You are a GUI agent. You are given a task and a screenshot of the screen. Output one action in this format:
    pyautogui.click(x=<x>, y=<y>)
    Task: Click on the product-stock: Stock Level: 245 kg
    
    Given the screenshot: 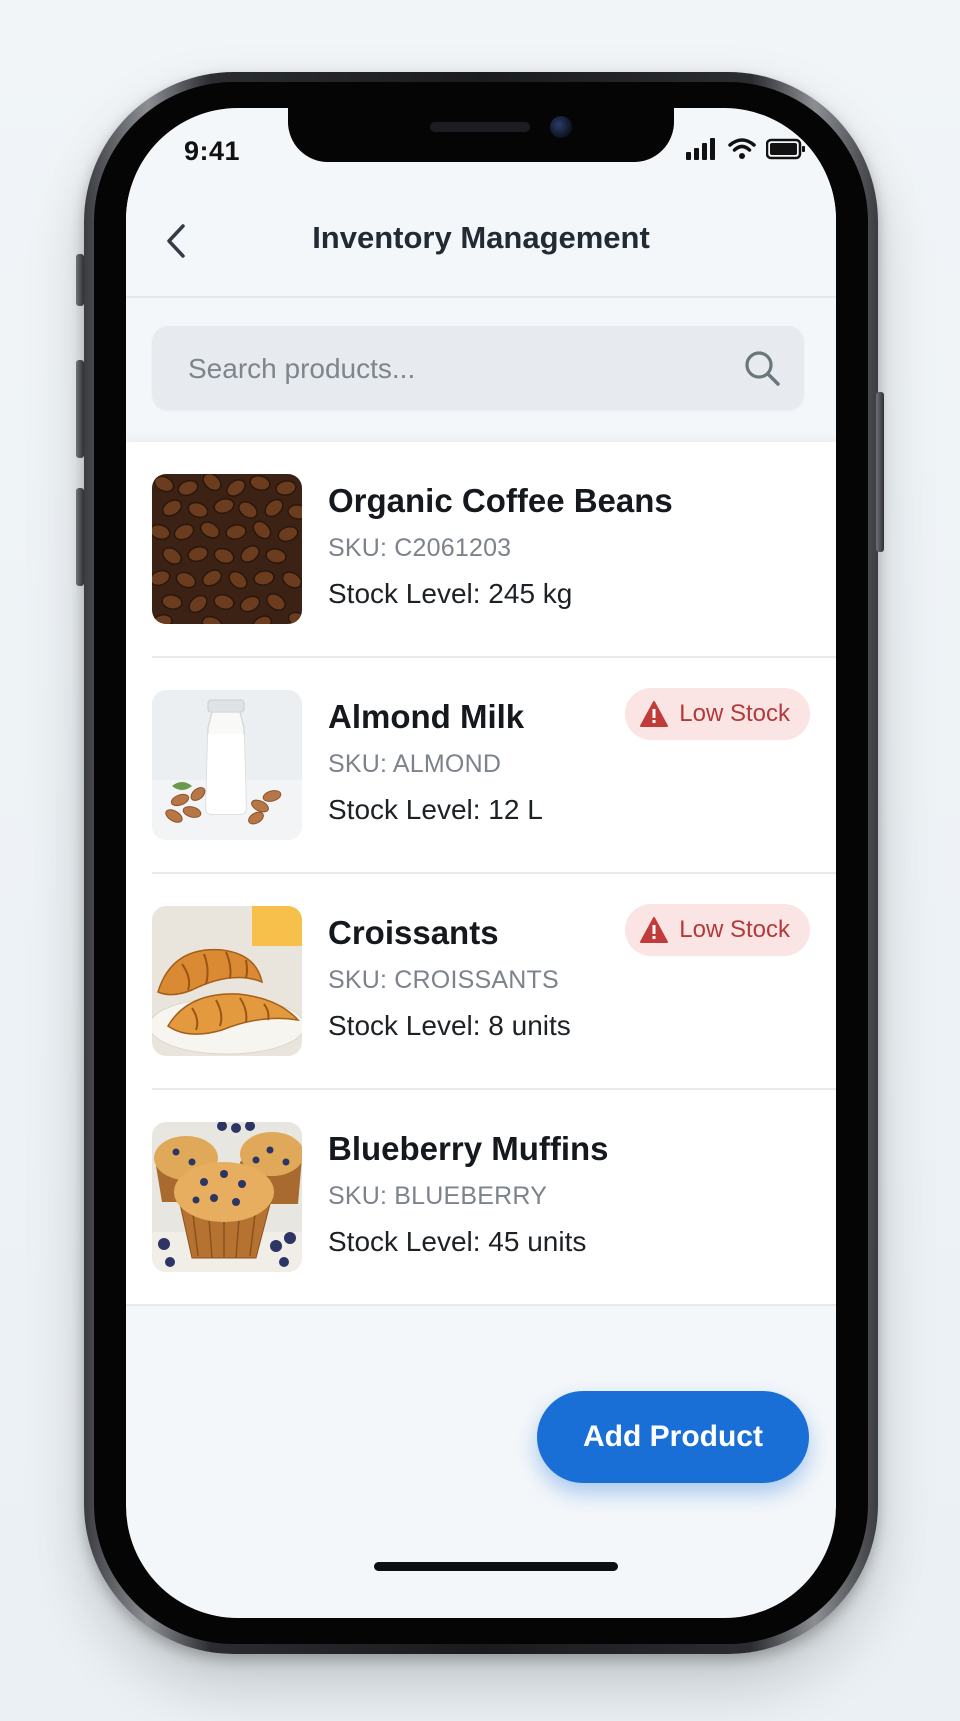 What is the action you would take?
    pyautogui.click(x=450, y=593)
    